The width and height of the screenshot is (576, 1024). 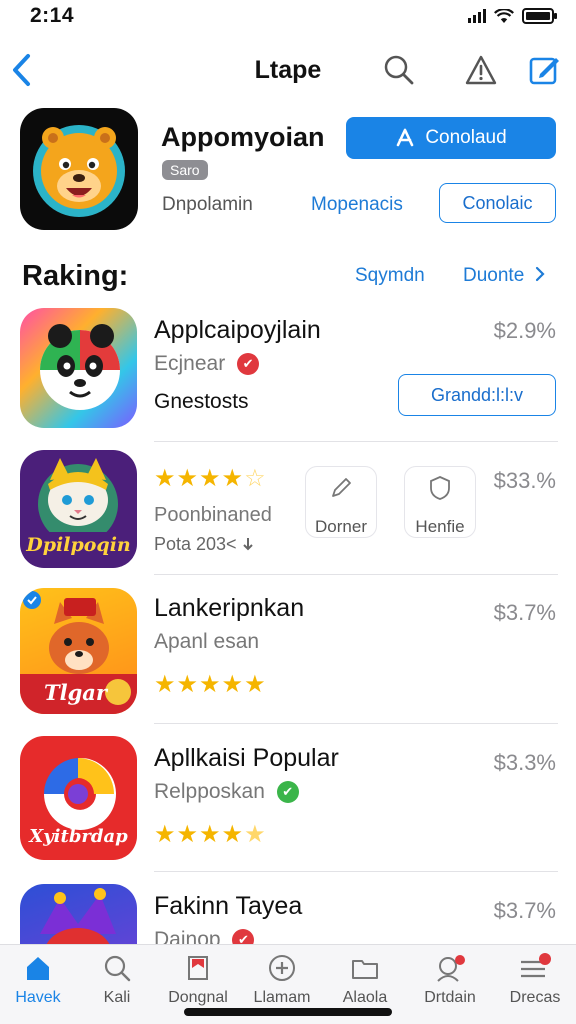 I want to click on lion-icon, so click(x=79, y=171).